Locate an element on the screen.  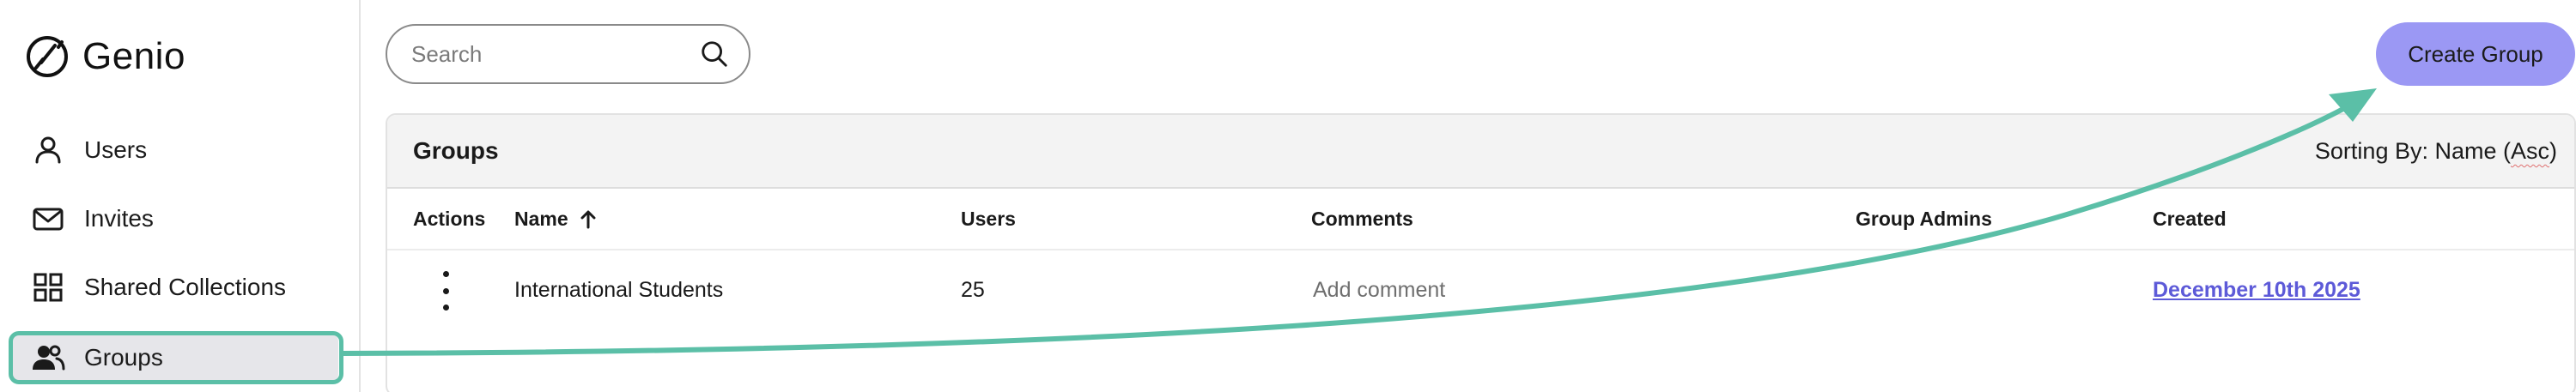
sort-suffix: ) is located at coordinates (2553, 151).